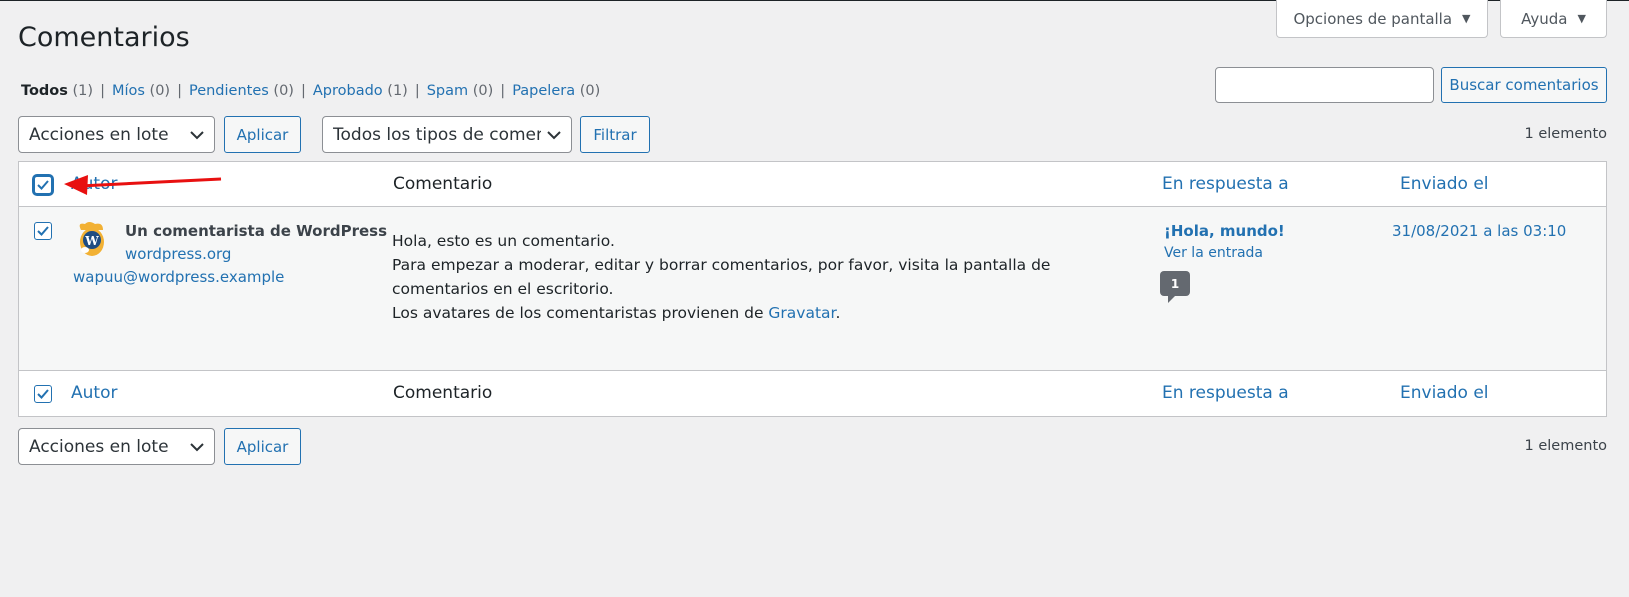 This screenshot has width=1629, height=597. I want to click on row-checkbox, so click(43, 231).